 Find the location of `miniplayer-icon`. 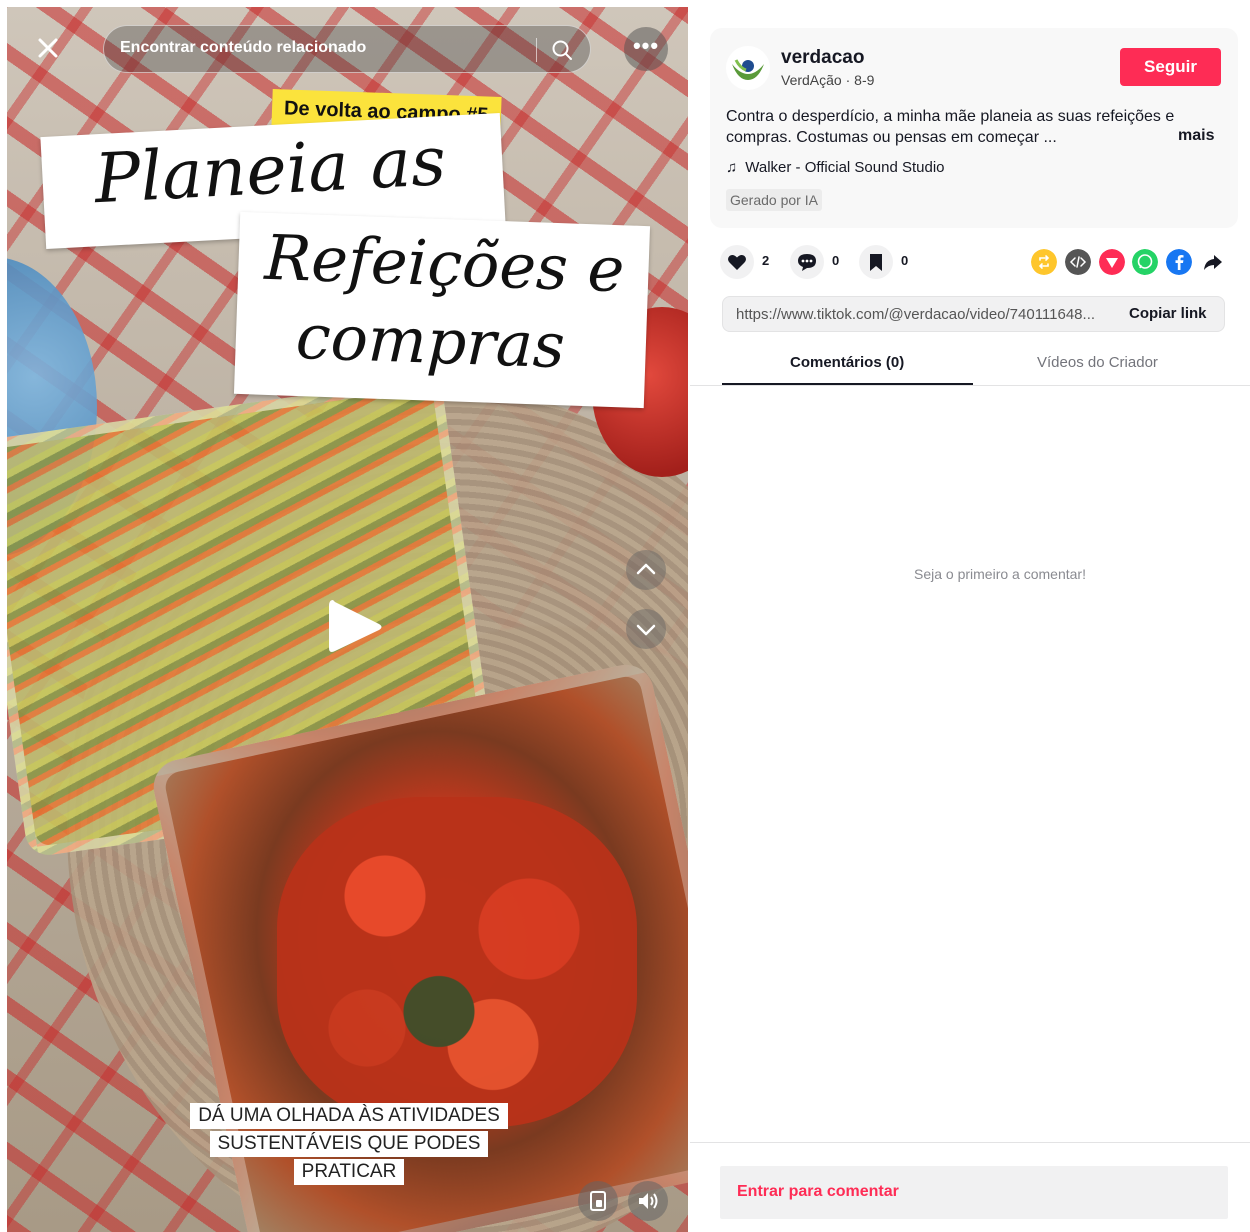

miniplayer-icon is located at coordinates (598, 1201).